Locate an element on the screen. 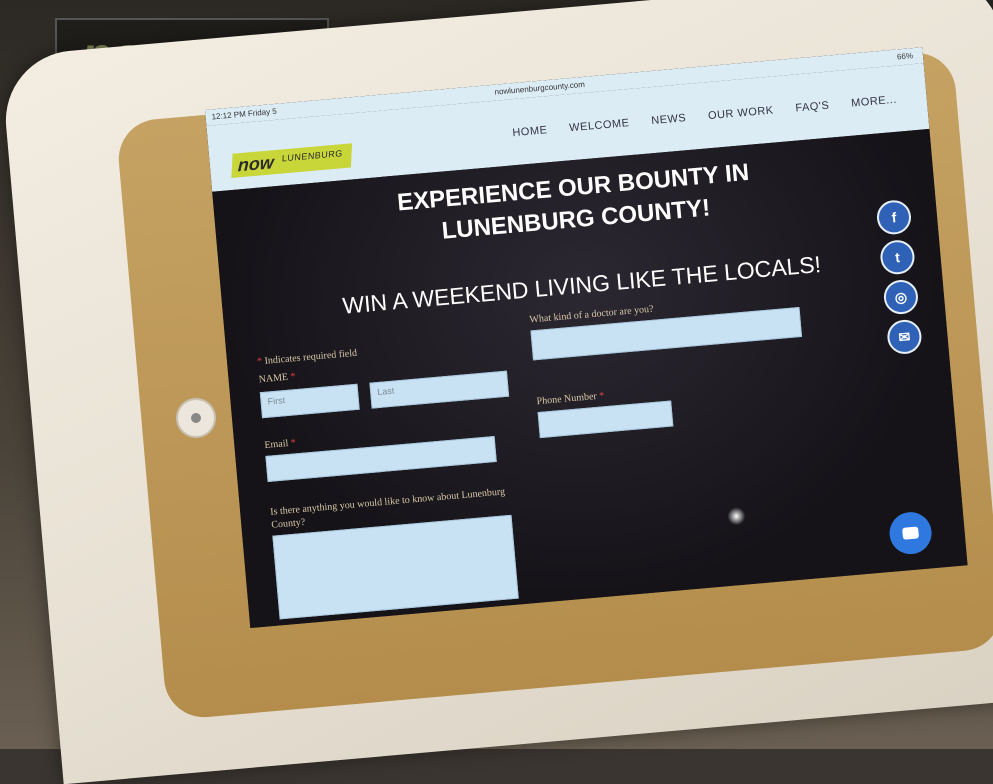 The width and height of the screenshot is (993, 784). email-label: Email * is located at coordinates (280, 444).